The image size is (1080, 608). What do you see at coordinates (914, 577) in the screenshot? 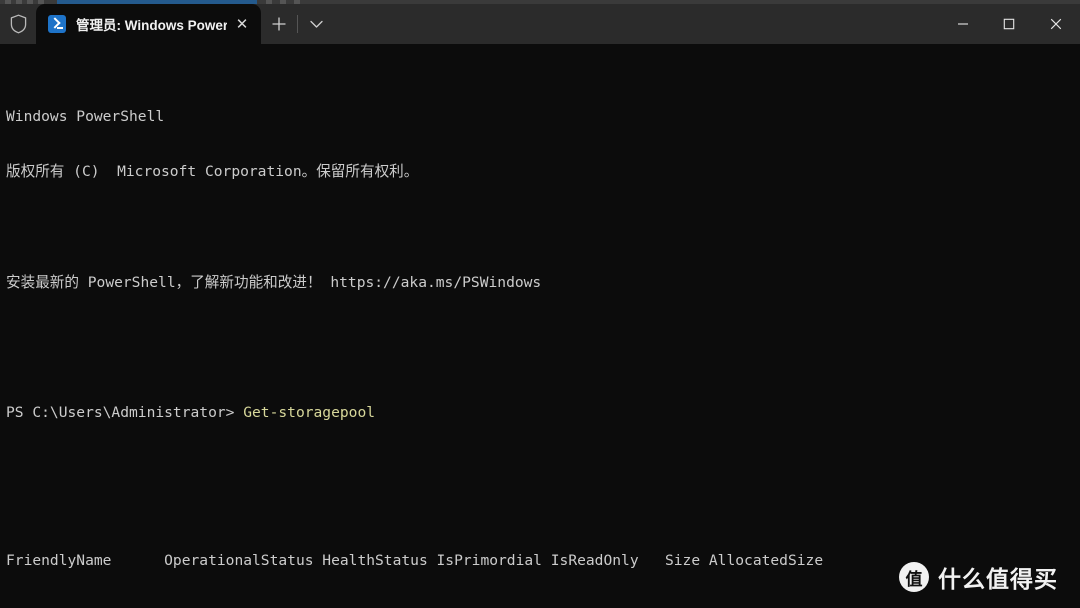
I see `watermark-logo-icon: 值` at bounding box center [914, 577].